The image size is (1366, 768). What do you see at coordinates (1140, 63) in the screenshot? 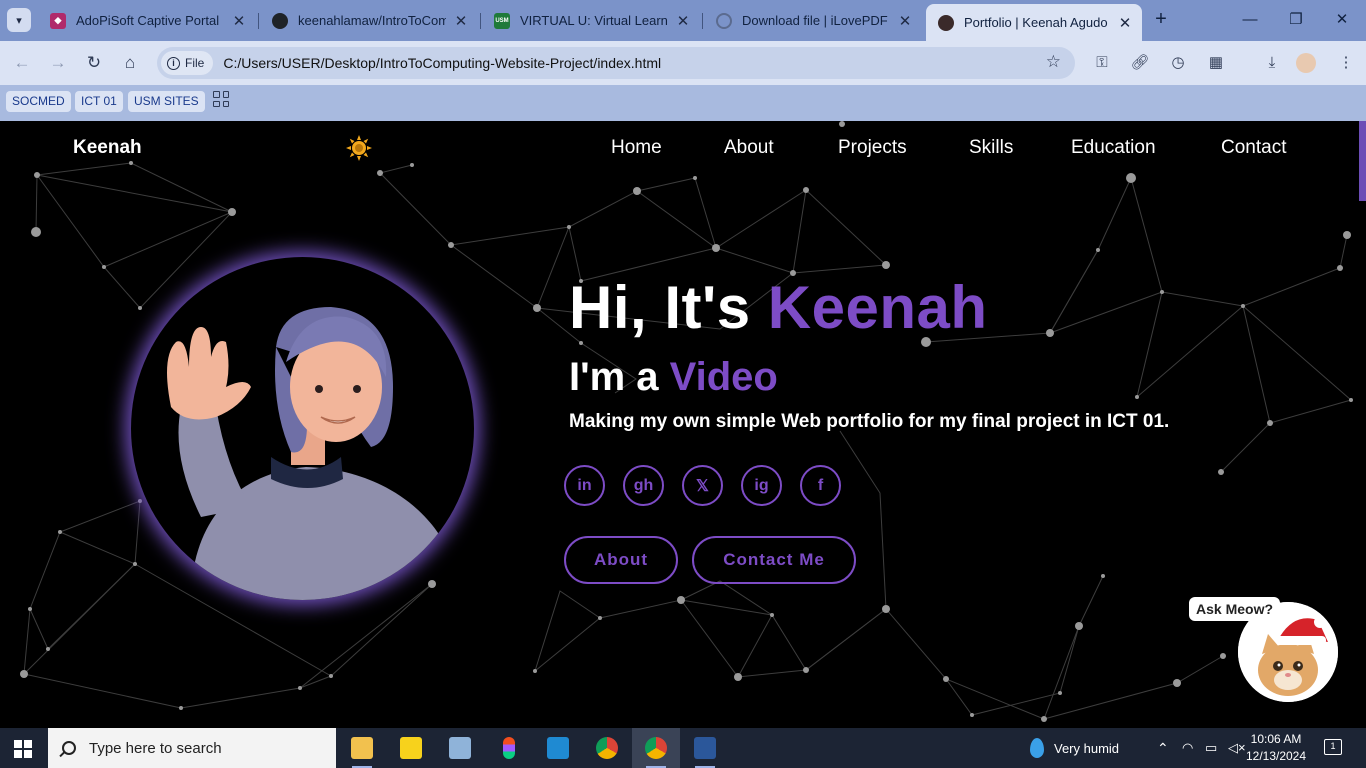
I see `link-icon: 🔗︎` at bounding box center [1140, 63].